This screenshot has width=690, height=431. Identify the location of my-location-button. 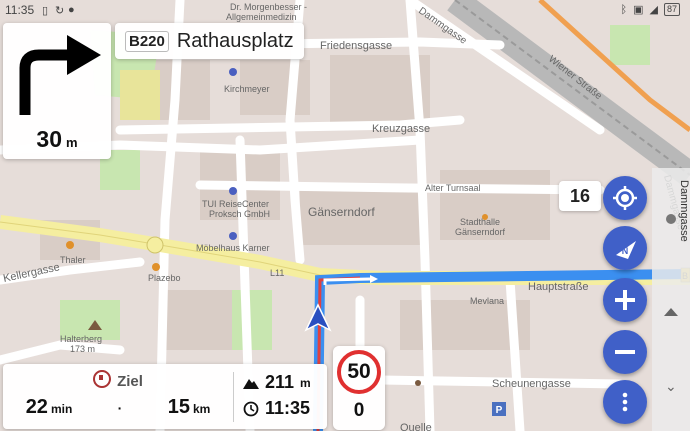
(625, 198).